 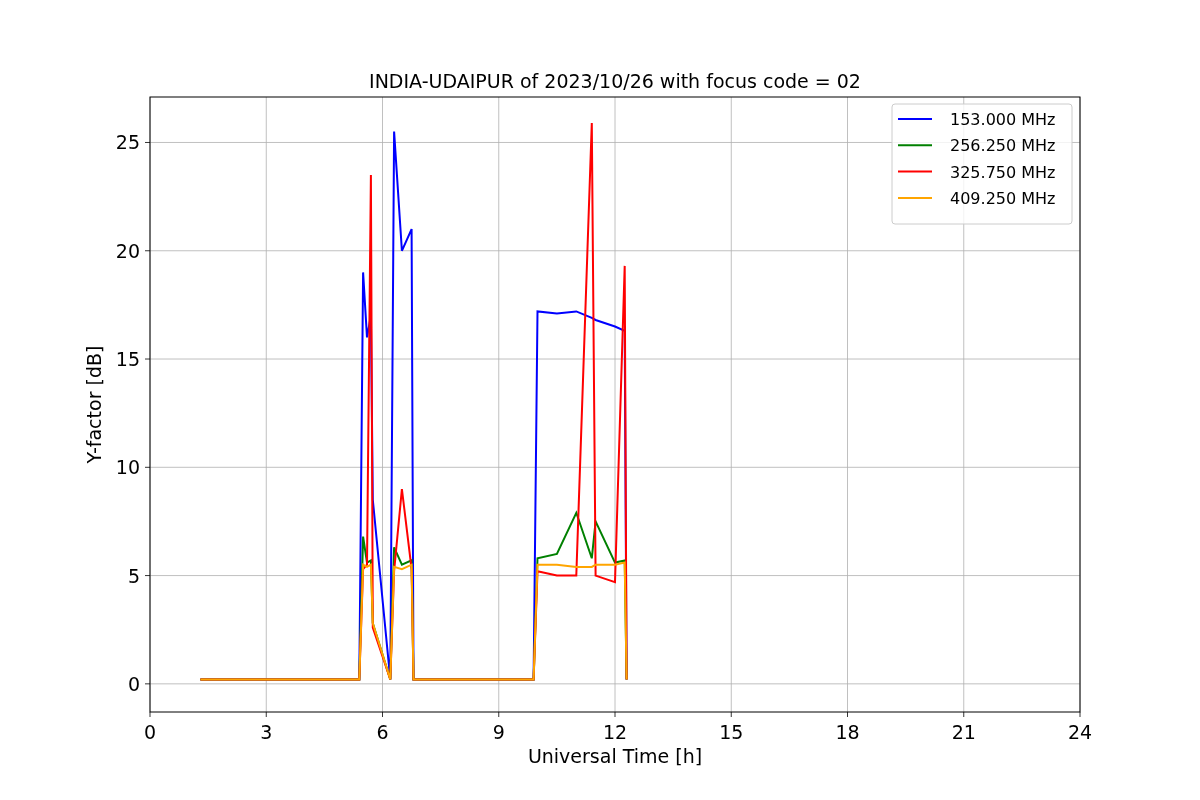 What do you see at coordinates (1003, 198) in the screenshot?
I see `legend-label: 409.250 MHz` at bounding box center [1003, 198].